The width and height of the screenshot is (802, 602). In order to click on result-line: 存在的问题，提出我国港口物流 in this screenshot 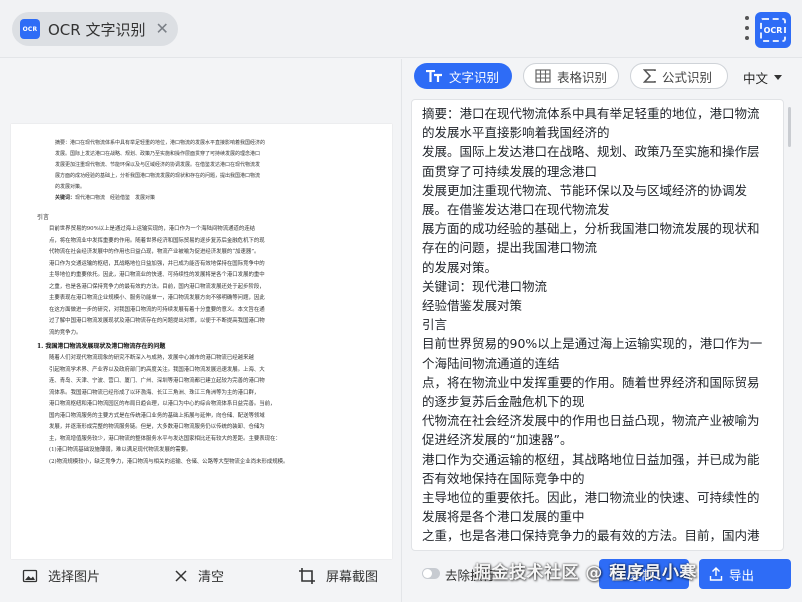, I will do `click(510, 248)`.